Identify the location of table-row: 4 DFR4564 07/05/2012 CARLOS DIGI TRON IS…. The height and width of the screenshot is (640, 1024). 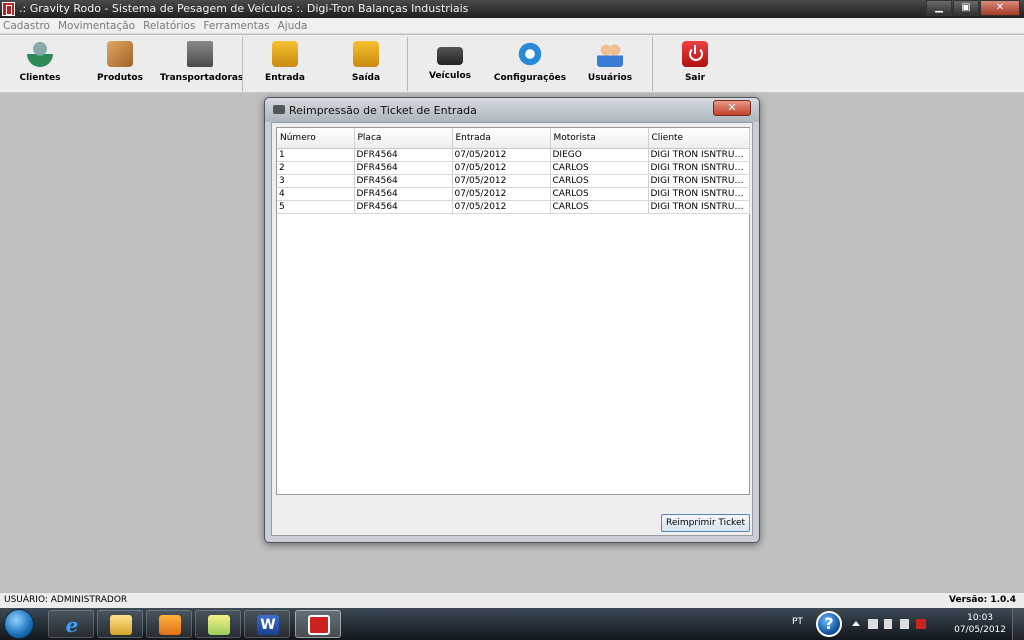
(513, 194).